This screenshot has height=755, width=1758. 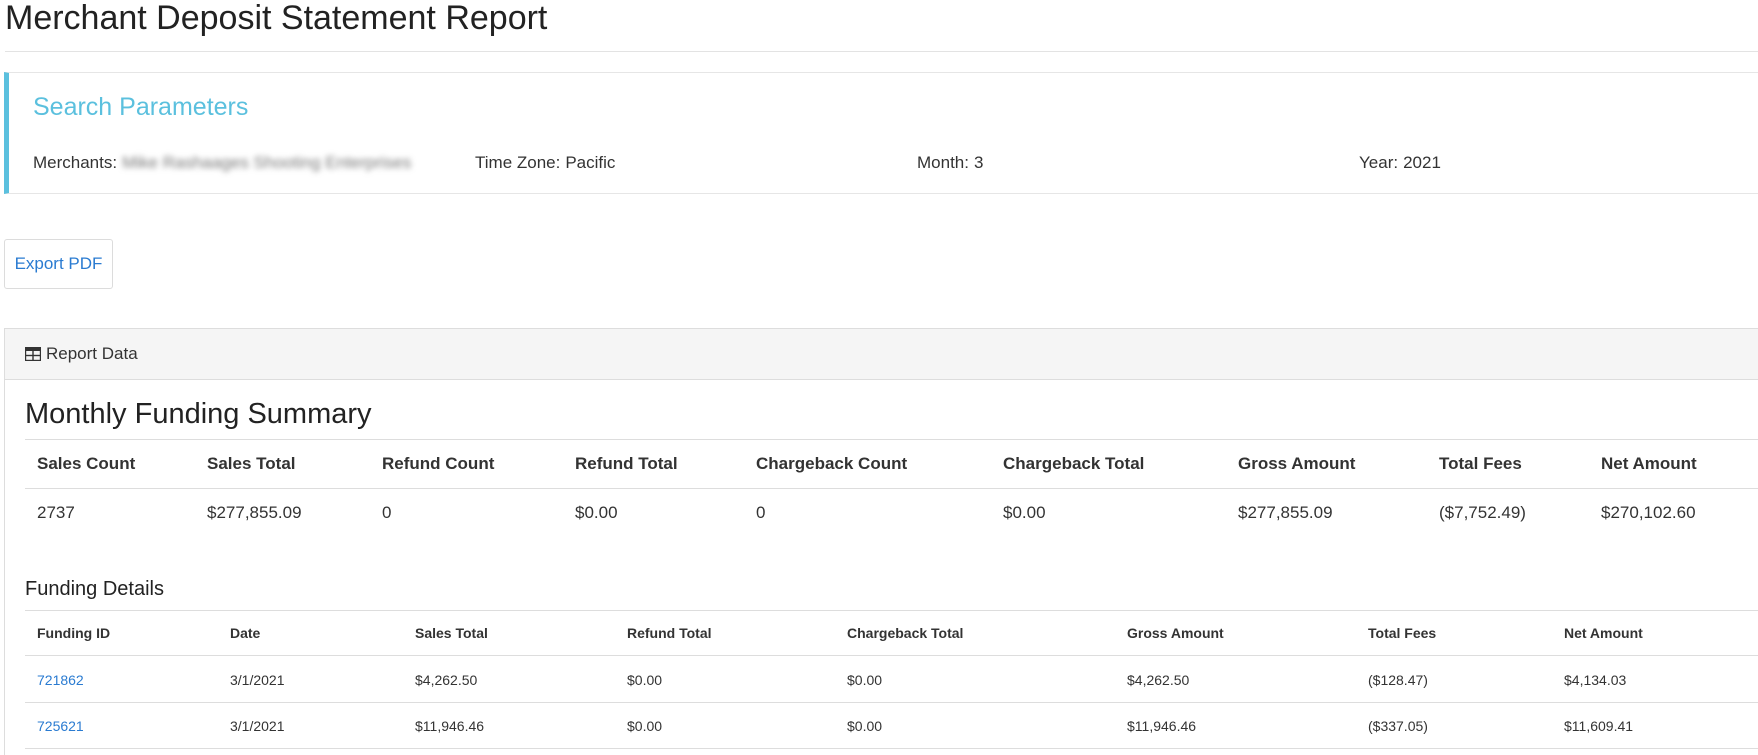 What do you see at coordinates (518, 162) in the screenshot?
I see `timezone-label: Time Zone:` at bounding box center [518, 162].